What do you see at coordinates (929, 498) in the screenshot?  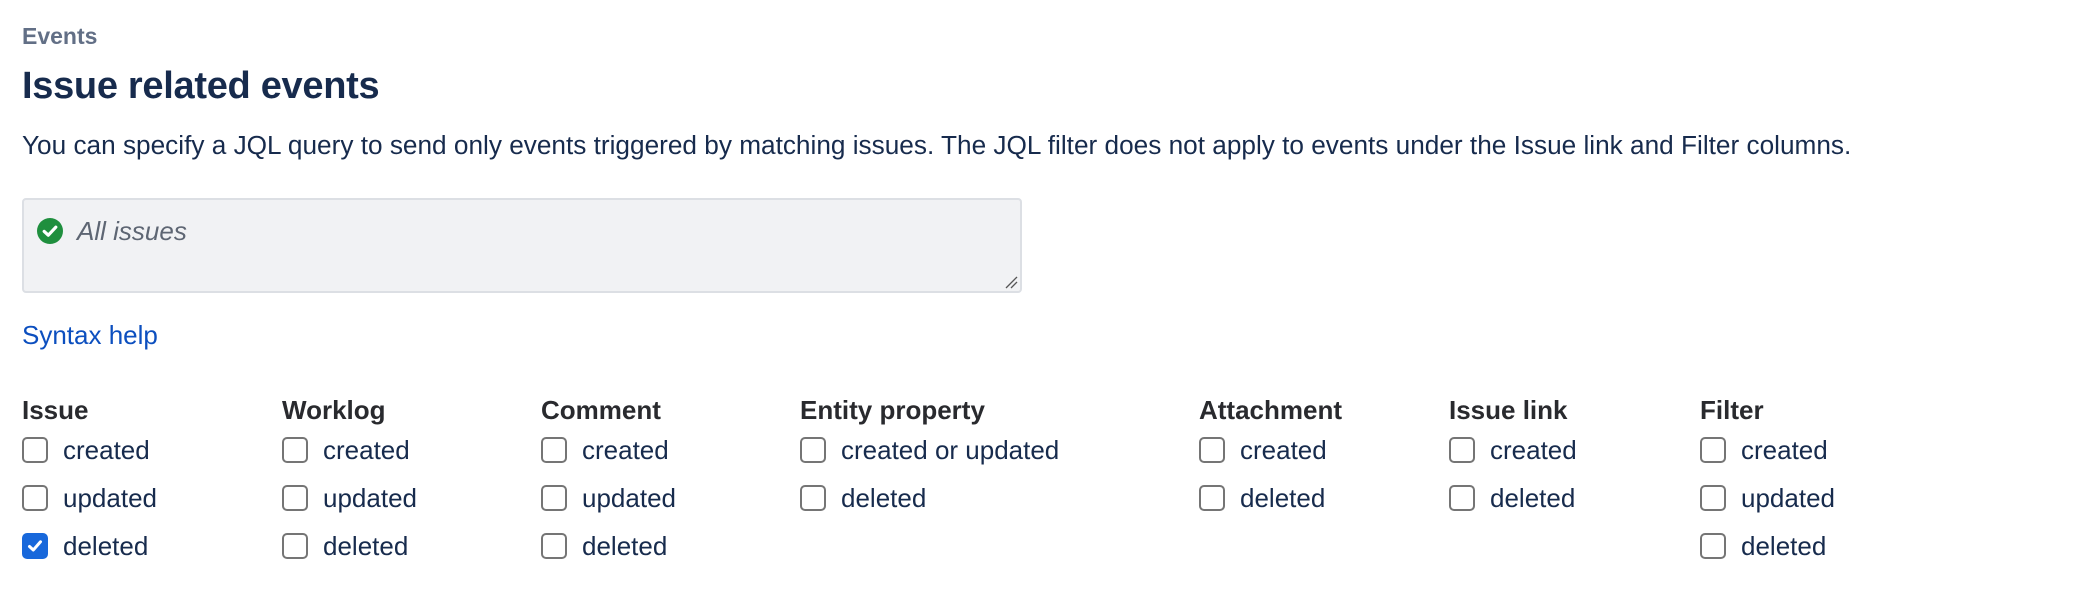 I see `event-checkbox-entity-property-deleted: deleted` at bounding box center [929, 498].